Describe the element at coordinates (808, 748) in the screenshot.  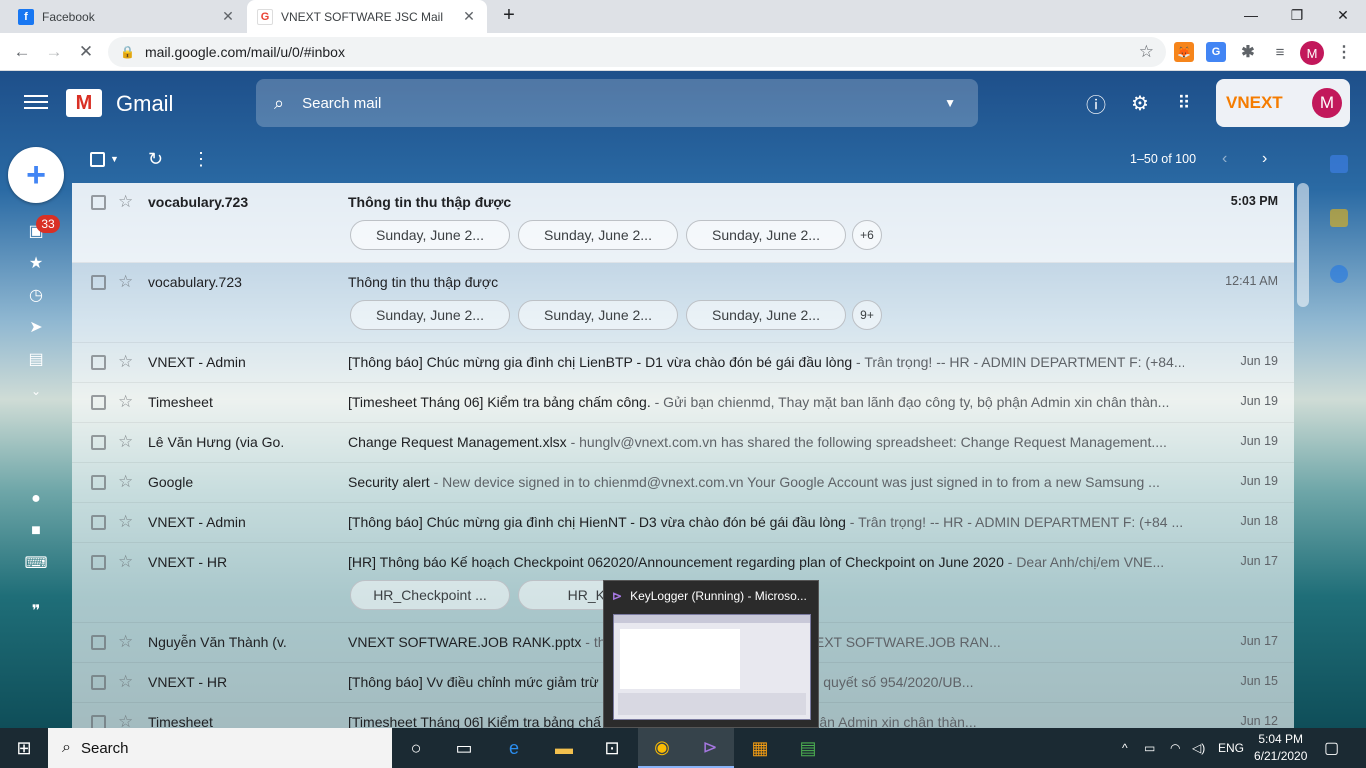
I see `spreadsheet-app-icon: ▤` at that location.